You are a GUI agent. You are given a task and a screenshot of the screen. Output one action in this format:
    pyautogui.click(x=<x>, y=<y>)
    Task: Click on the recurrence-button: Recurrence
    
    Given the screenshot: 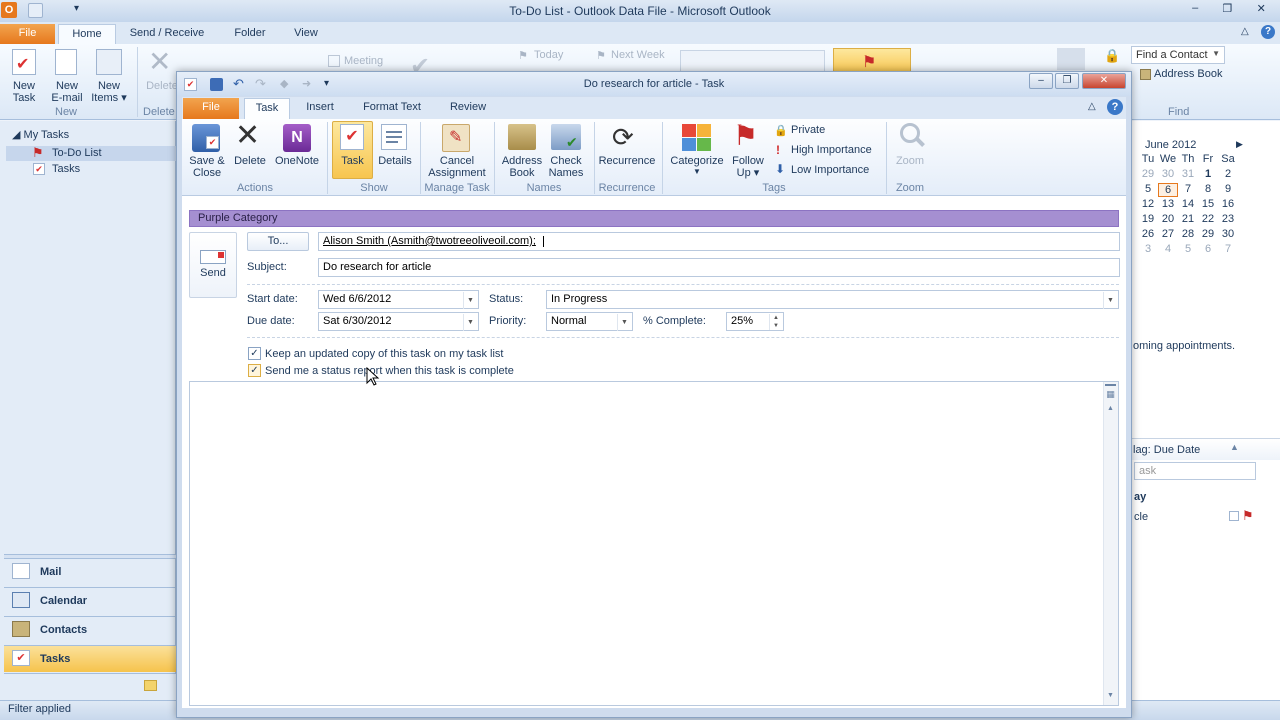 What is the action you would take?
    pyautogui.click(x=627, y=161)
    